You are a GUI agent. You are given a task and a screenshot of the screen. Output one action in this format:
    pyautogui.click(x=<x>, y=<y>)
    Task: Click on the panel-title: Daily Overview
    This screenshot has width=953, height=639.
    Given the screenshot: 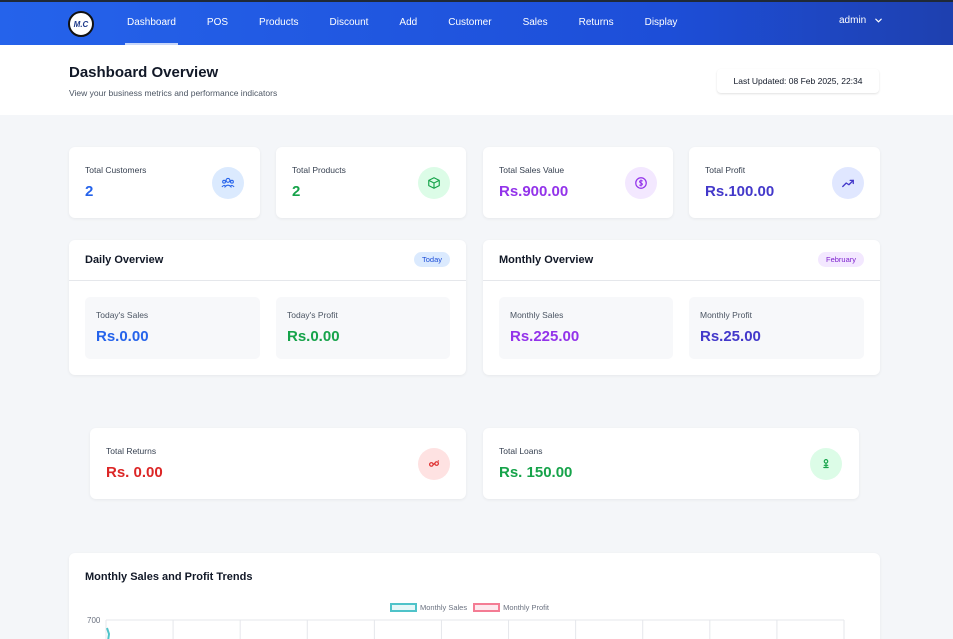 What is the action you would take?
    pyautogui.click(x=124, y=260)
    